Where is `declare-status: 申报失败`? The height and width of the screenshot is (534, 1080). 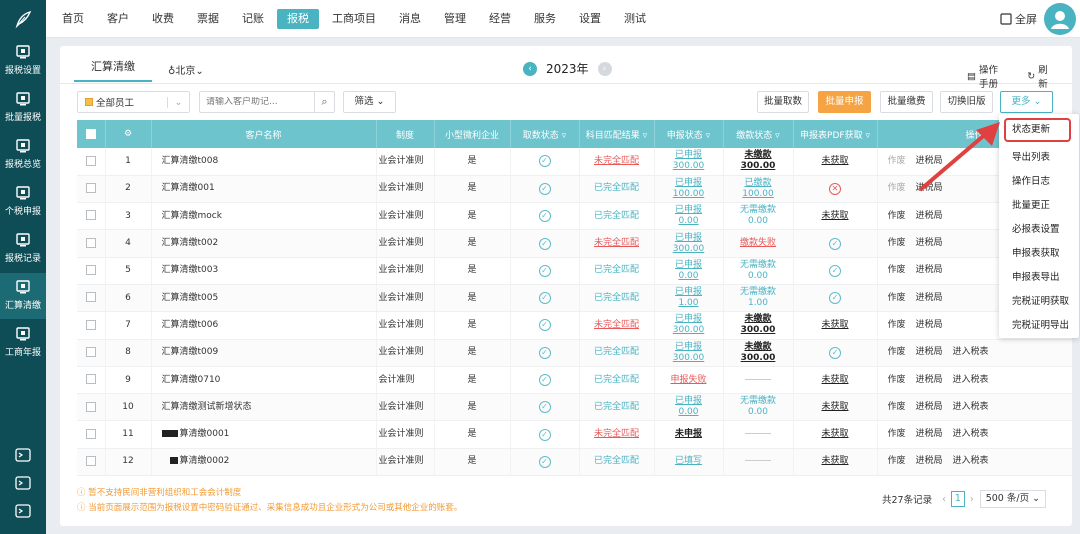
declare-status: 申报失败 is located at coordinates (688, 380).